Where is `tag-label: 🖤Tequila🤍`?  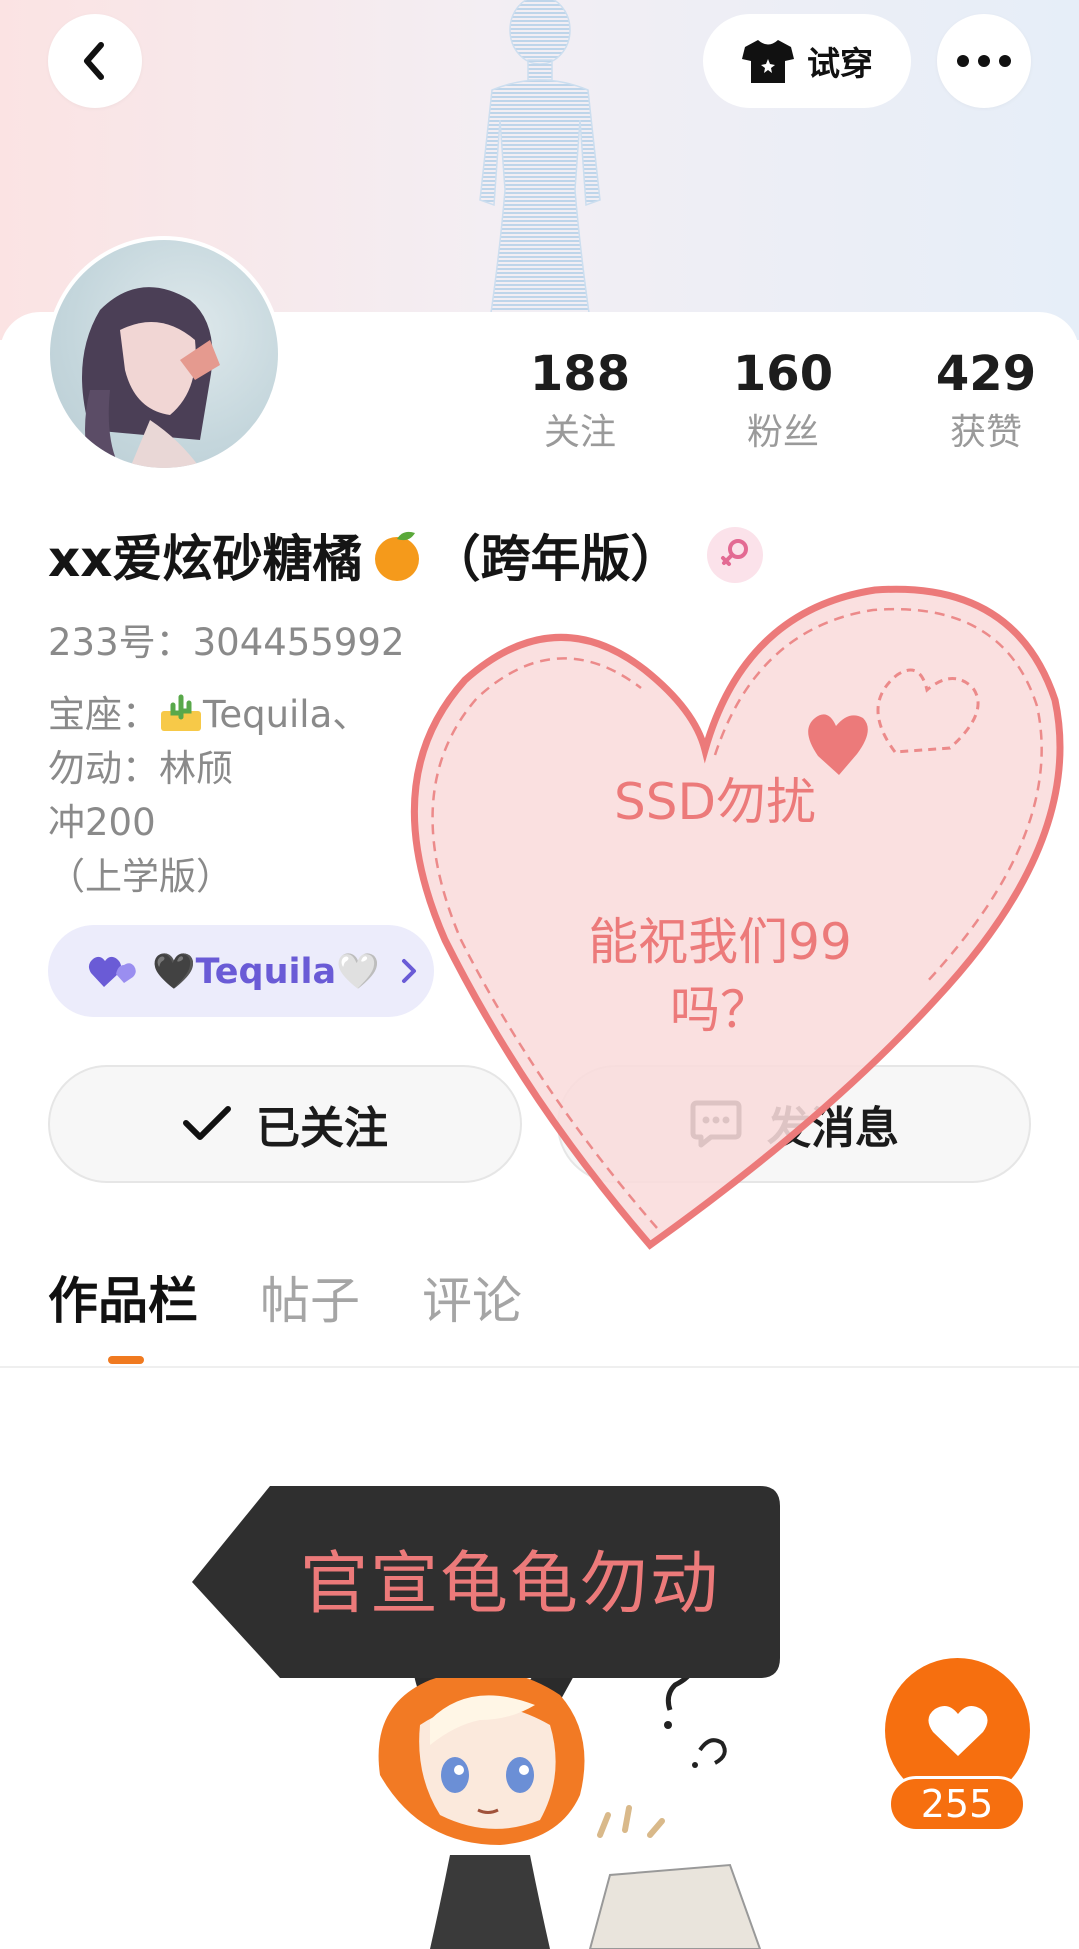
tag-label: 🖤Tequila🤍 is located at coordinates (266, 971).